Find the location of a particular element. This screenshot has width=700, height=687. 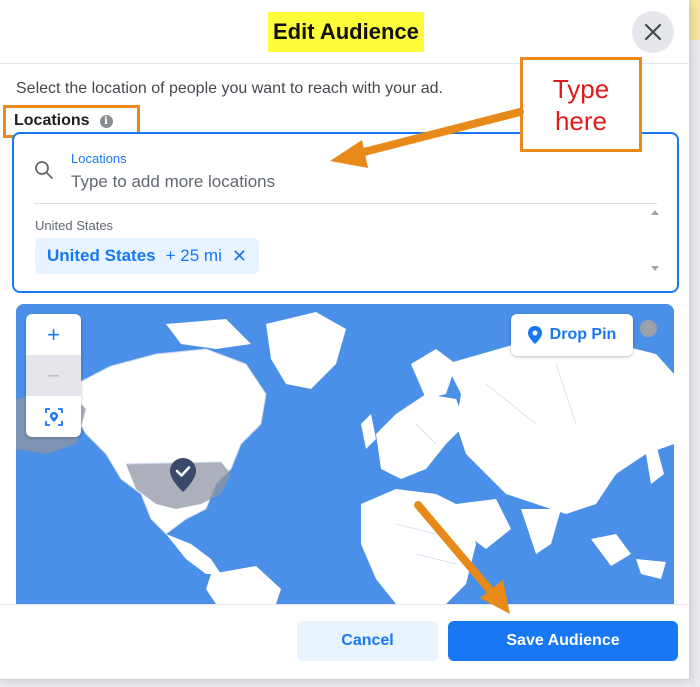

scroll-down-arrow-icon is located at coordinates (655, 268).